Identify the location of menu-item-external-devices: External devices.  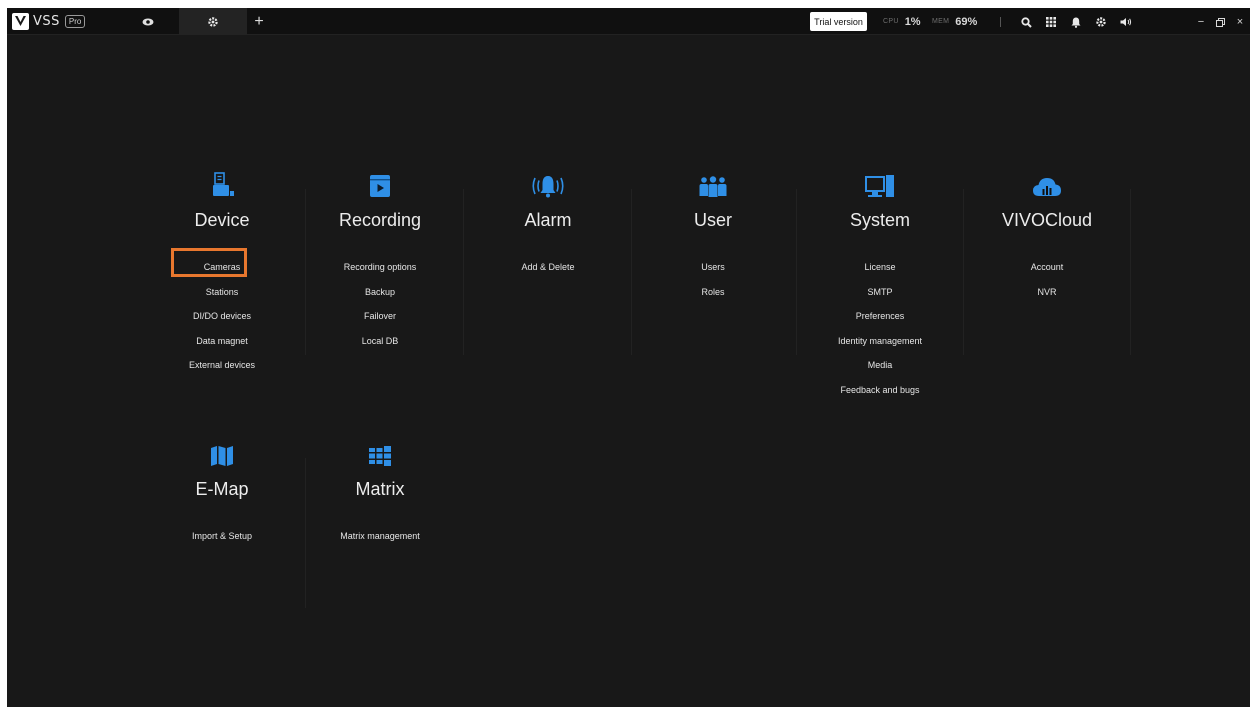
(222, 364).